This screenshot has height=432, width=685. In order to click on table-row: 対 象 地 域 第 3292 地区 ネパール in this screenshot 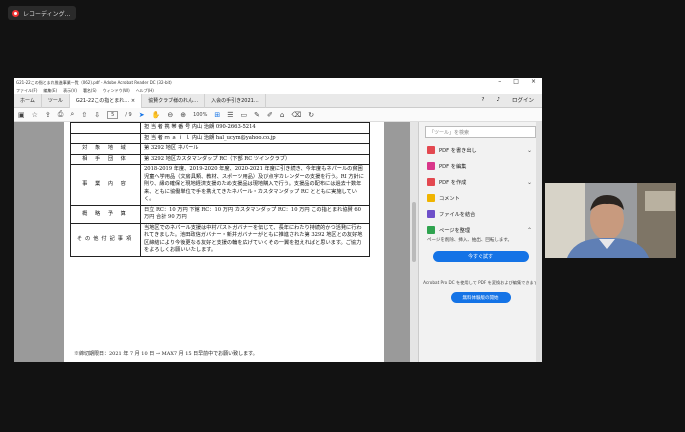, I will do `click(220, 149)`.